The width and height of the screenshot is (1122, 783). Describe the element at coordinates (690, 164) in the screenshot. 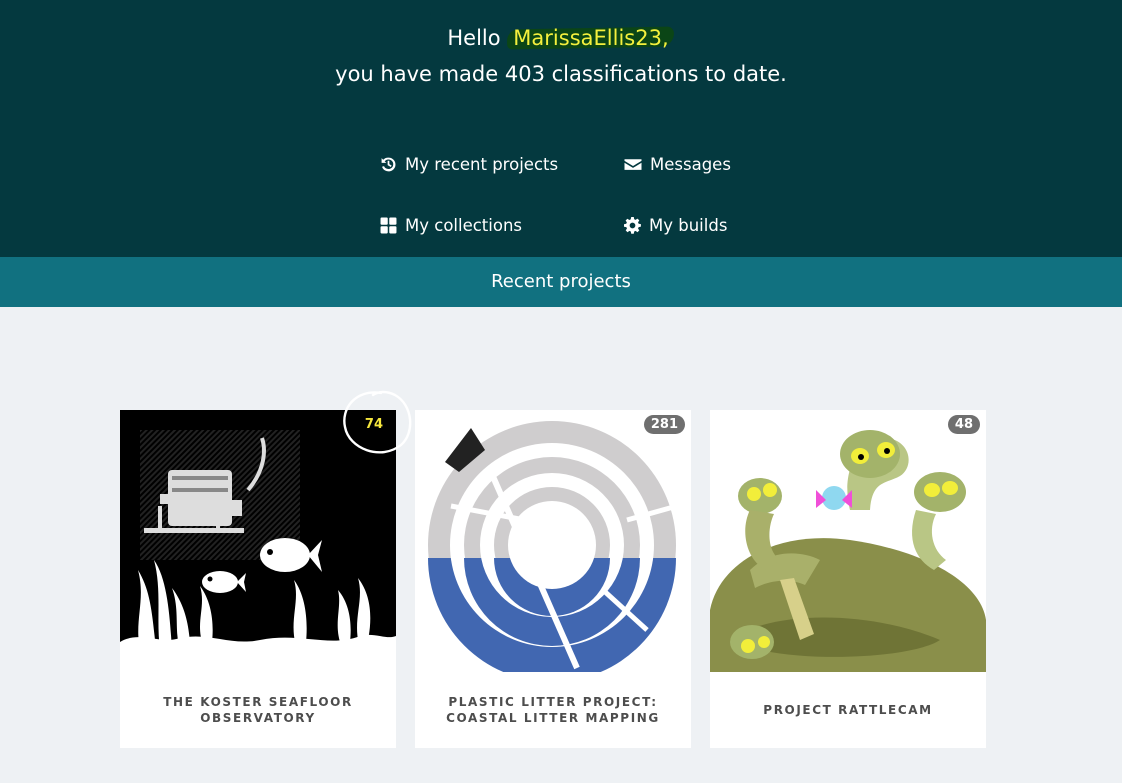

I see `nav-label: Messages` at that location.